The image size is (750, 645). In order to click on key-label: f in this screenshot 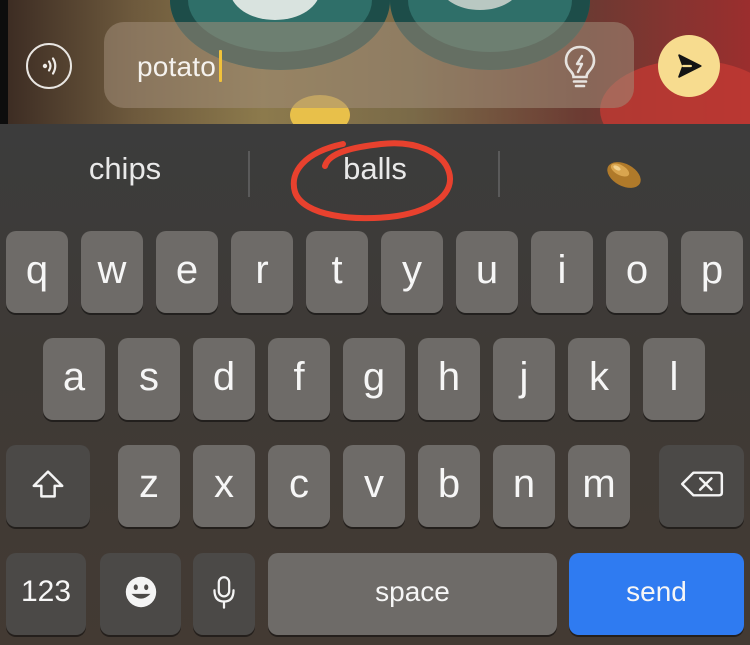, I will do `click(299, 376)`.